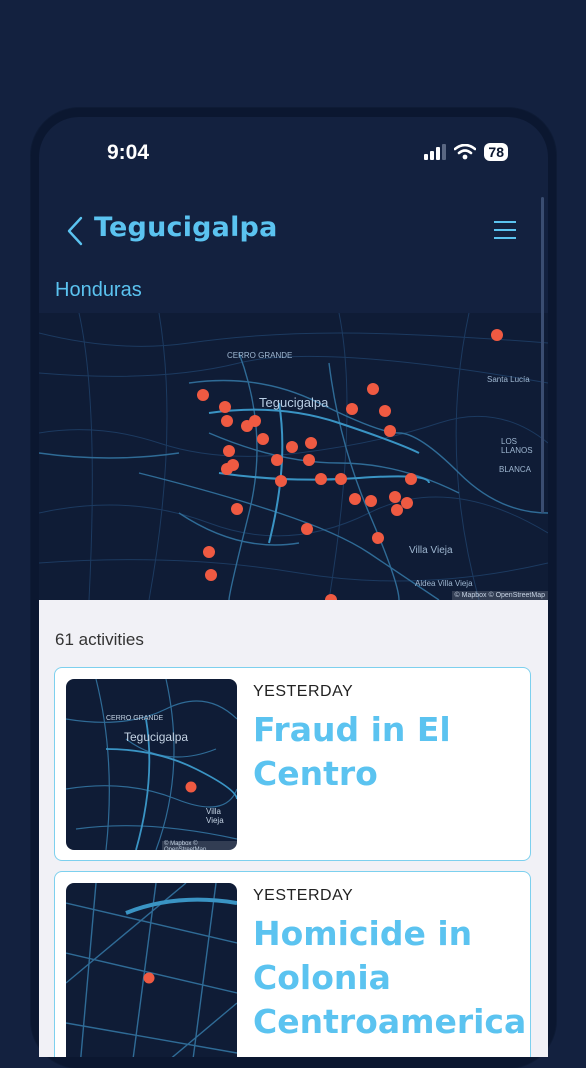  What do you see at coordinates (98, 290) in the screenshot?
I see `country-subtitle: Honduras` at bounding box center [98, 290].